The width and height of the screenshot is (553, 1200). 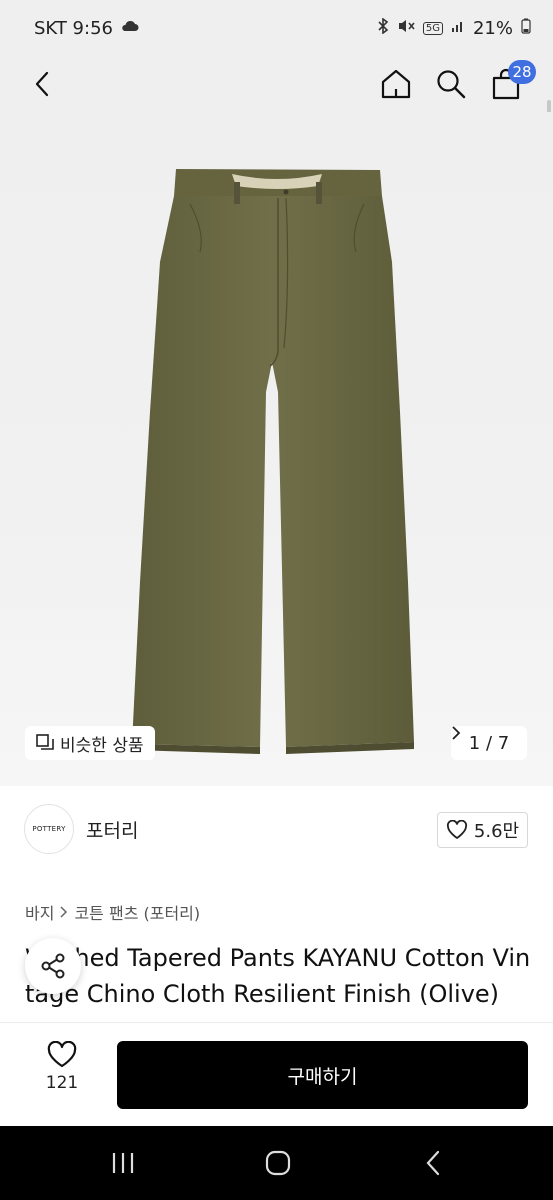 I want to click on brand-like-count: 5.6만, so click(x=496, y=831).